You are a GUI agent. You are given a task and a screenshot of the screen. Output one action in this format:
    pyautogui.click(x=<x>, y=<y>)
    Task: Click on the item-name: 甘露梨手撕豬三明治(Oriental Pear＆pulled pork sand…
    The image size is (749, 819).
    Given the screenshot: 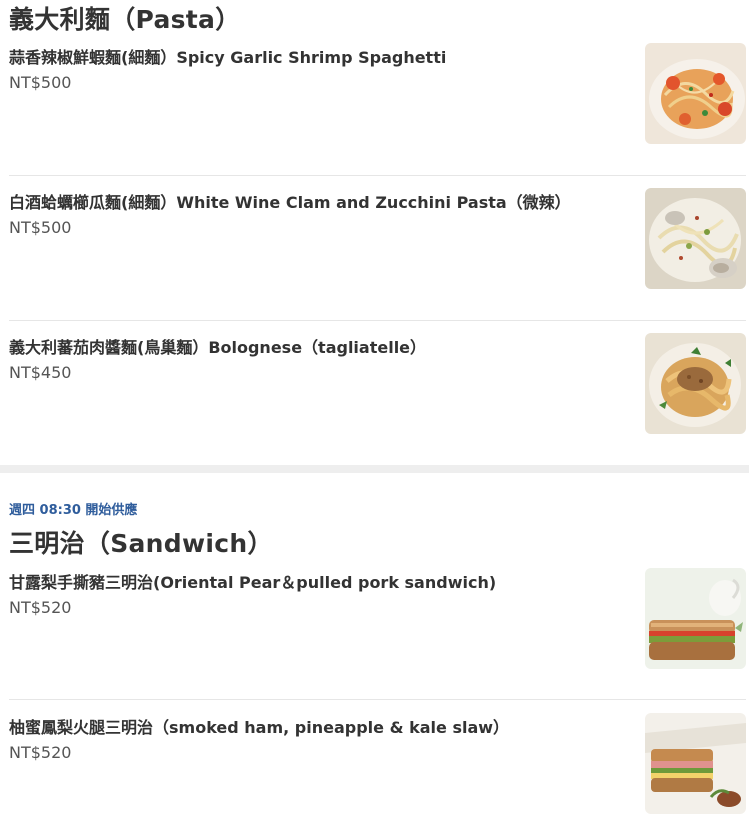 What is the action you would take?
    pyautogui.click(x=253, y=582)
    